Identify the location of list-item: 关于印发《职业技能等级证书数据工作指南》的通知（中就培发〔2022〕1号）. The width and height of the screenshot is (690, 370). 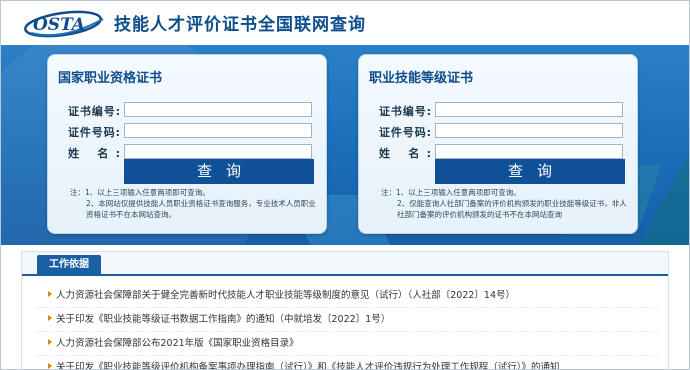
(347, 320).